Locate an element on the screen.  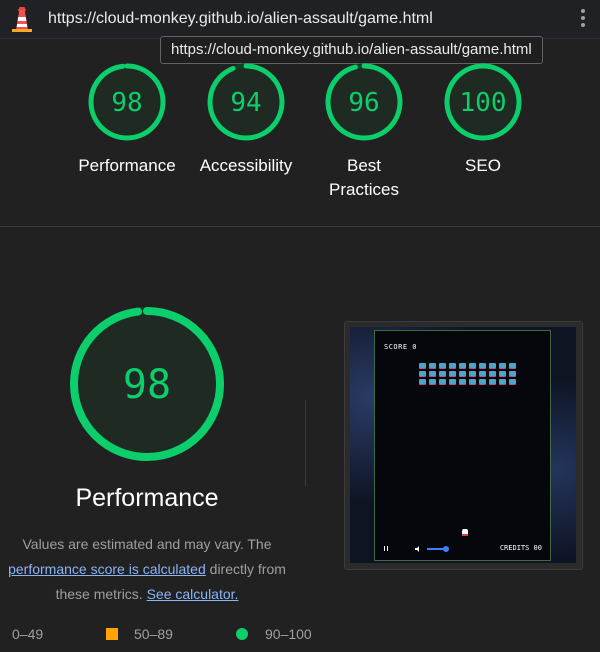
gauge-label: SEO is located at coordinates (483, 165).